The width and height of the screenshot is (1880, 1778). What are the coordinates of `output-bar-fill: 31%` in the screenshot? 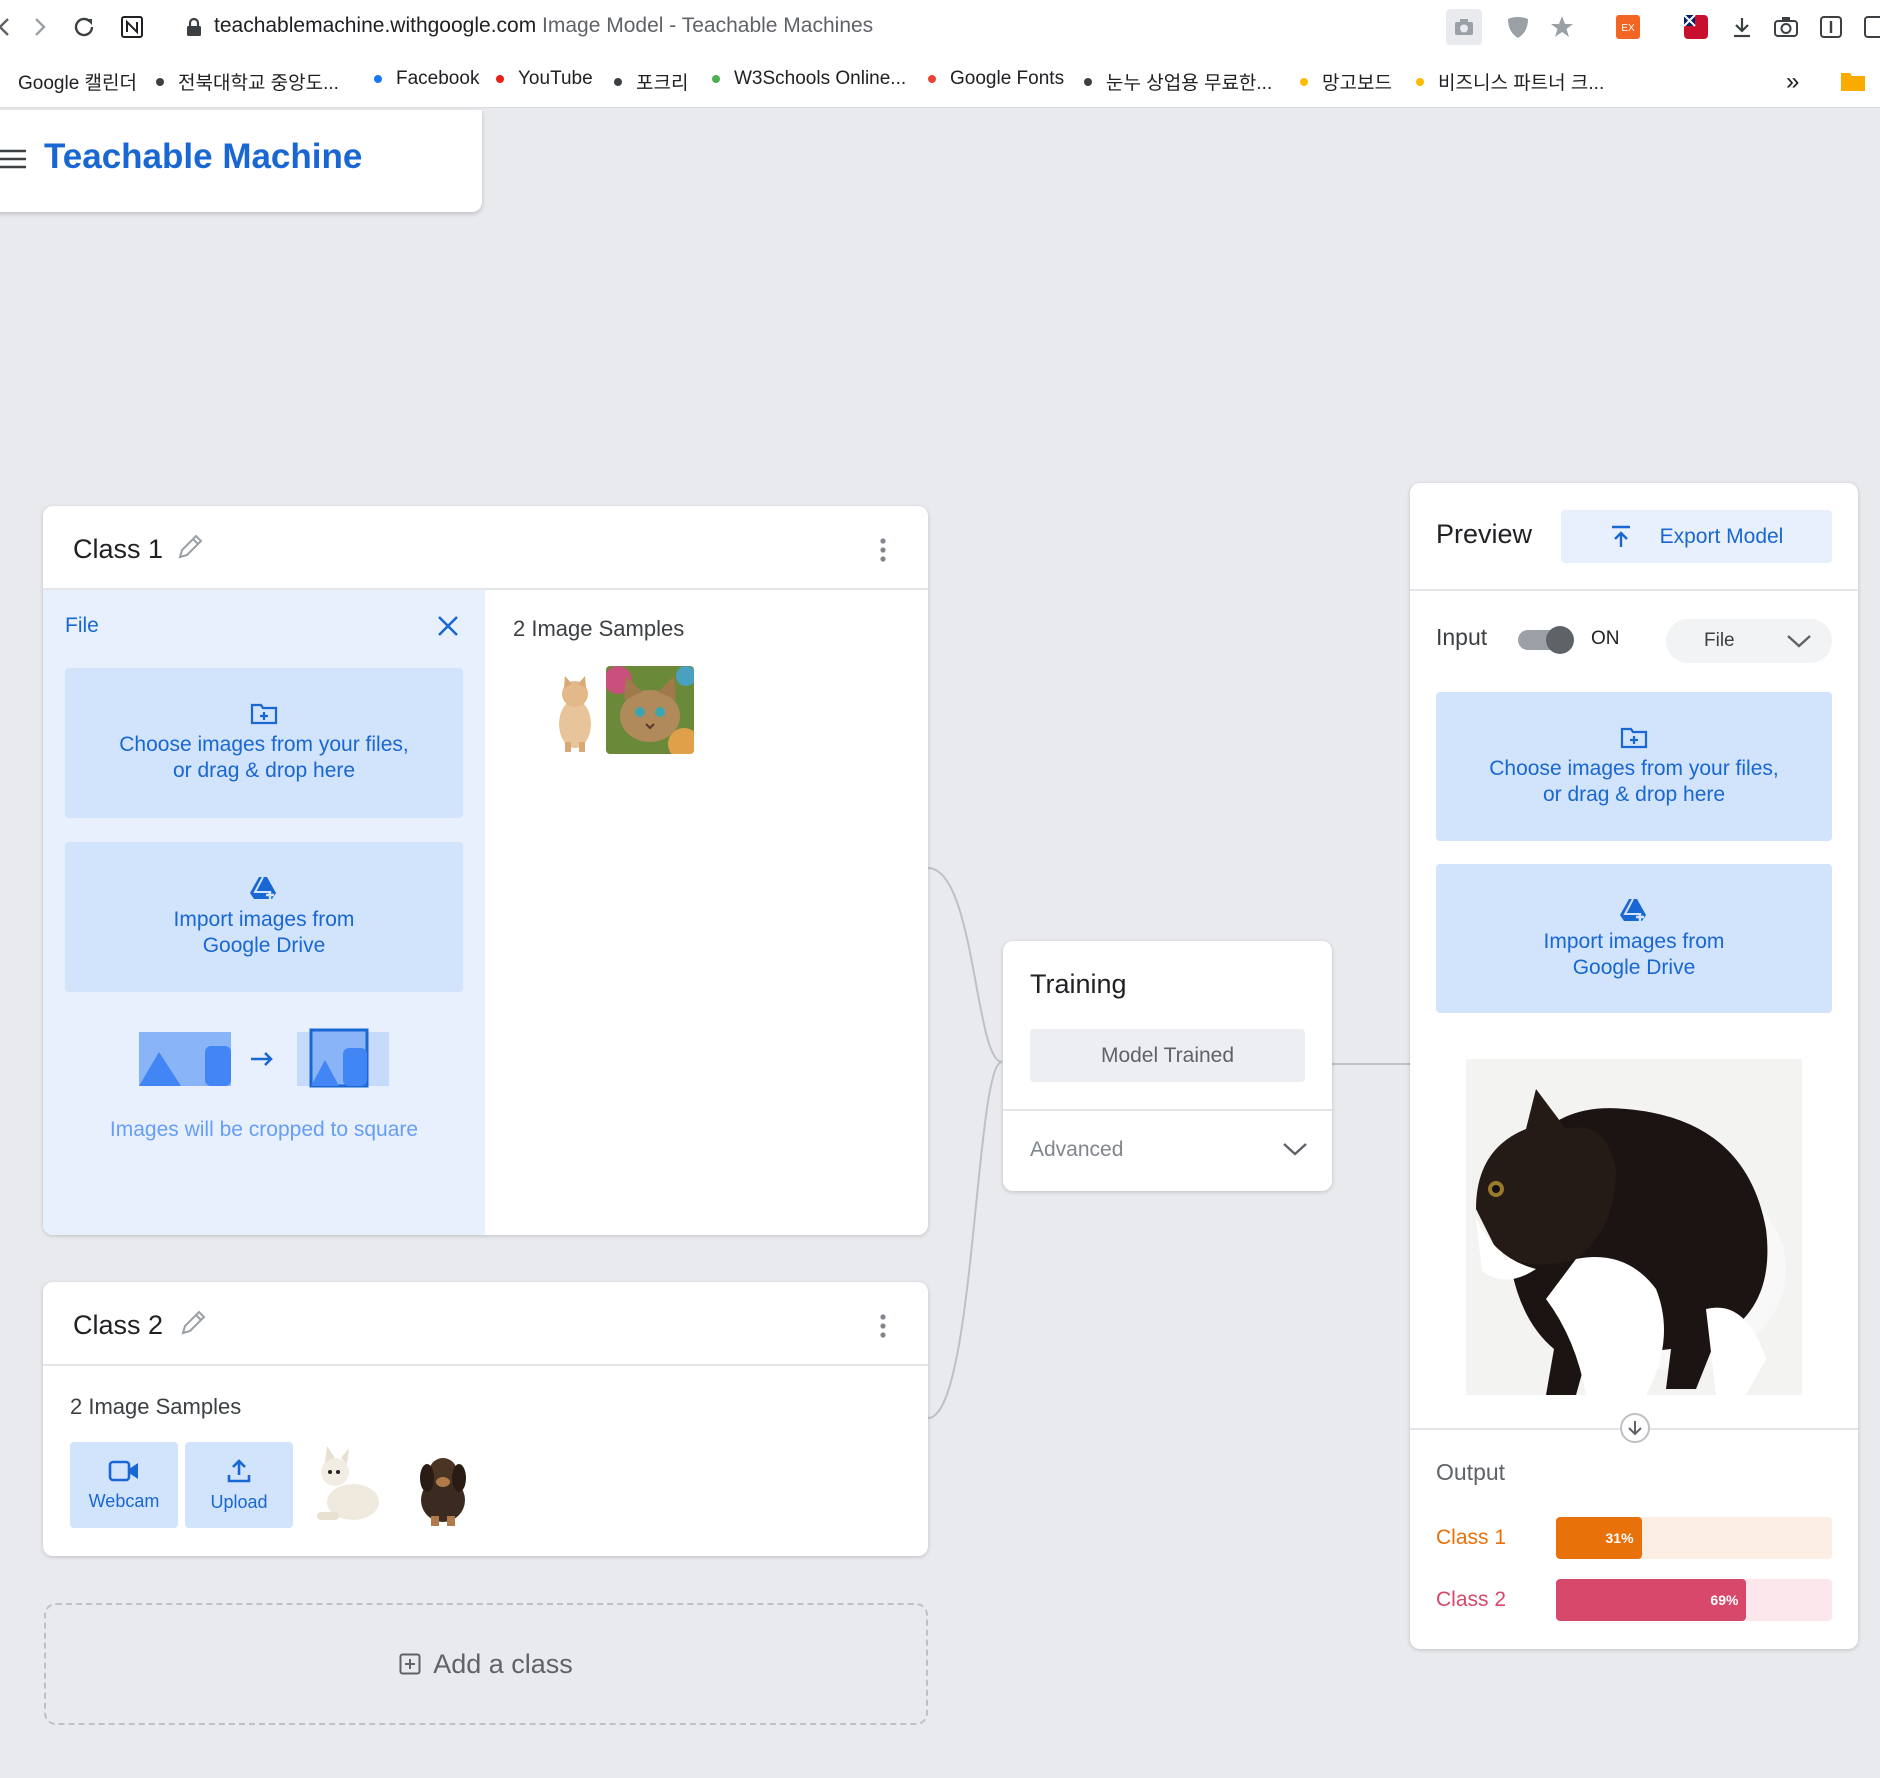 It's located at (1599, 1538).